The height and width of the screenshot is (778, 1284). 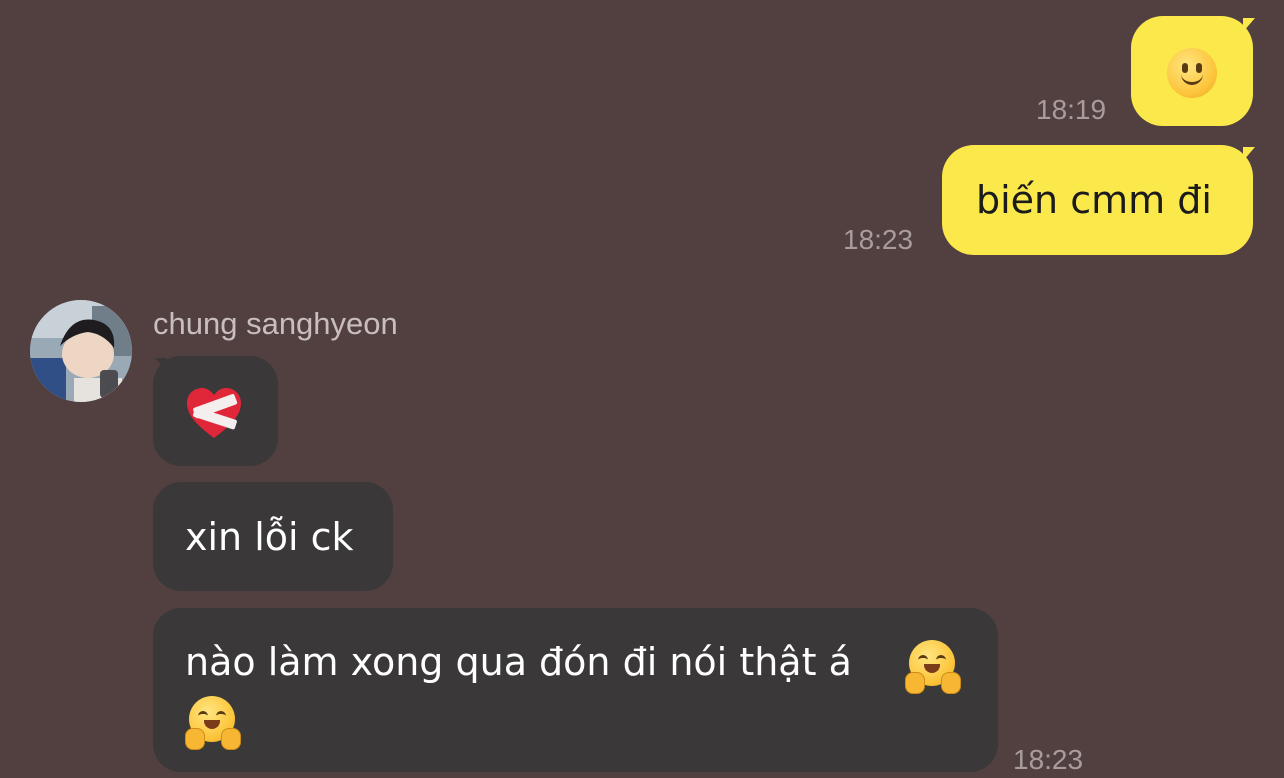 I want to click on outgoing-message: biến cmm đi, so click(x=1097, y=200).